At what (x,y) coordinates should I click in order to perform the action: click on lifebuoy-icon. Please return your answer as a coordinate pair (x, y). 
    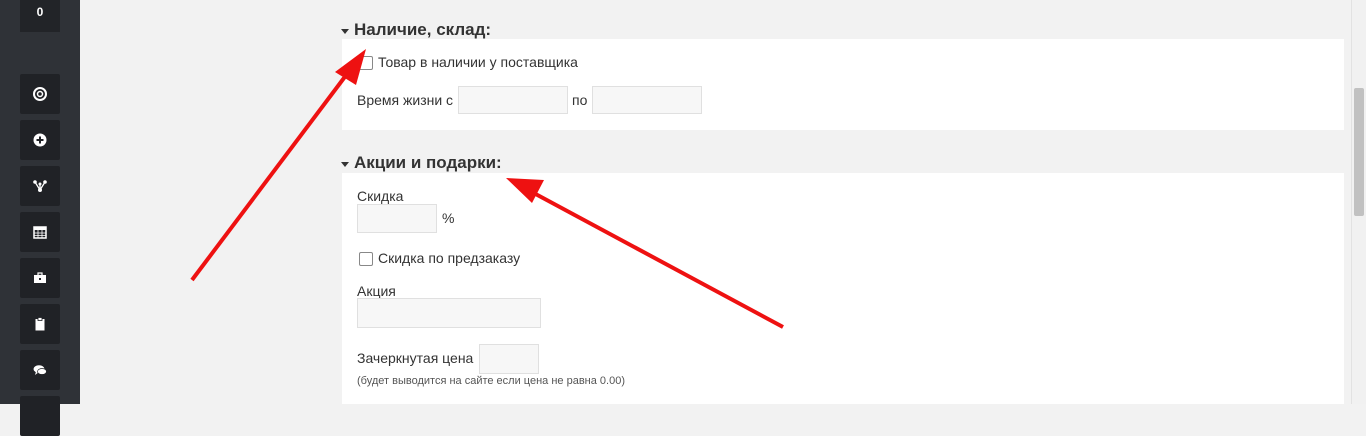
    Looking at the image, I should click on (40, 94).